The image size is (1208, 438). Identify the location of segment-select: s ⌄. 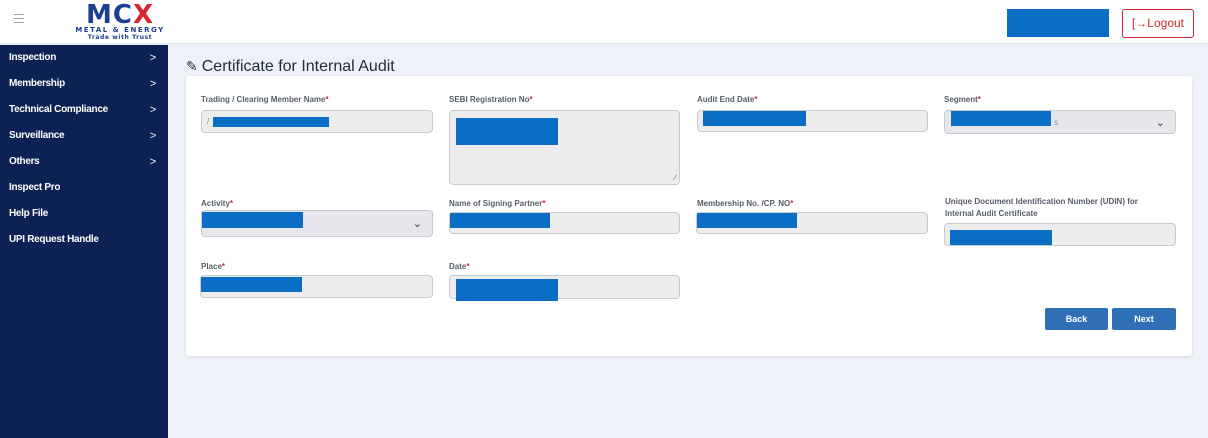
(1060, 122).